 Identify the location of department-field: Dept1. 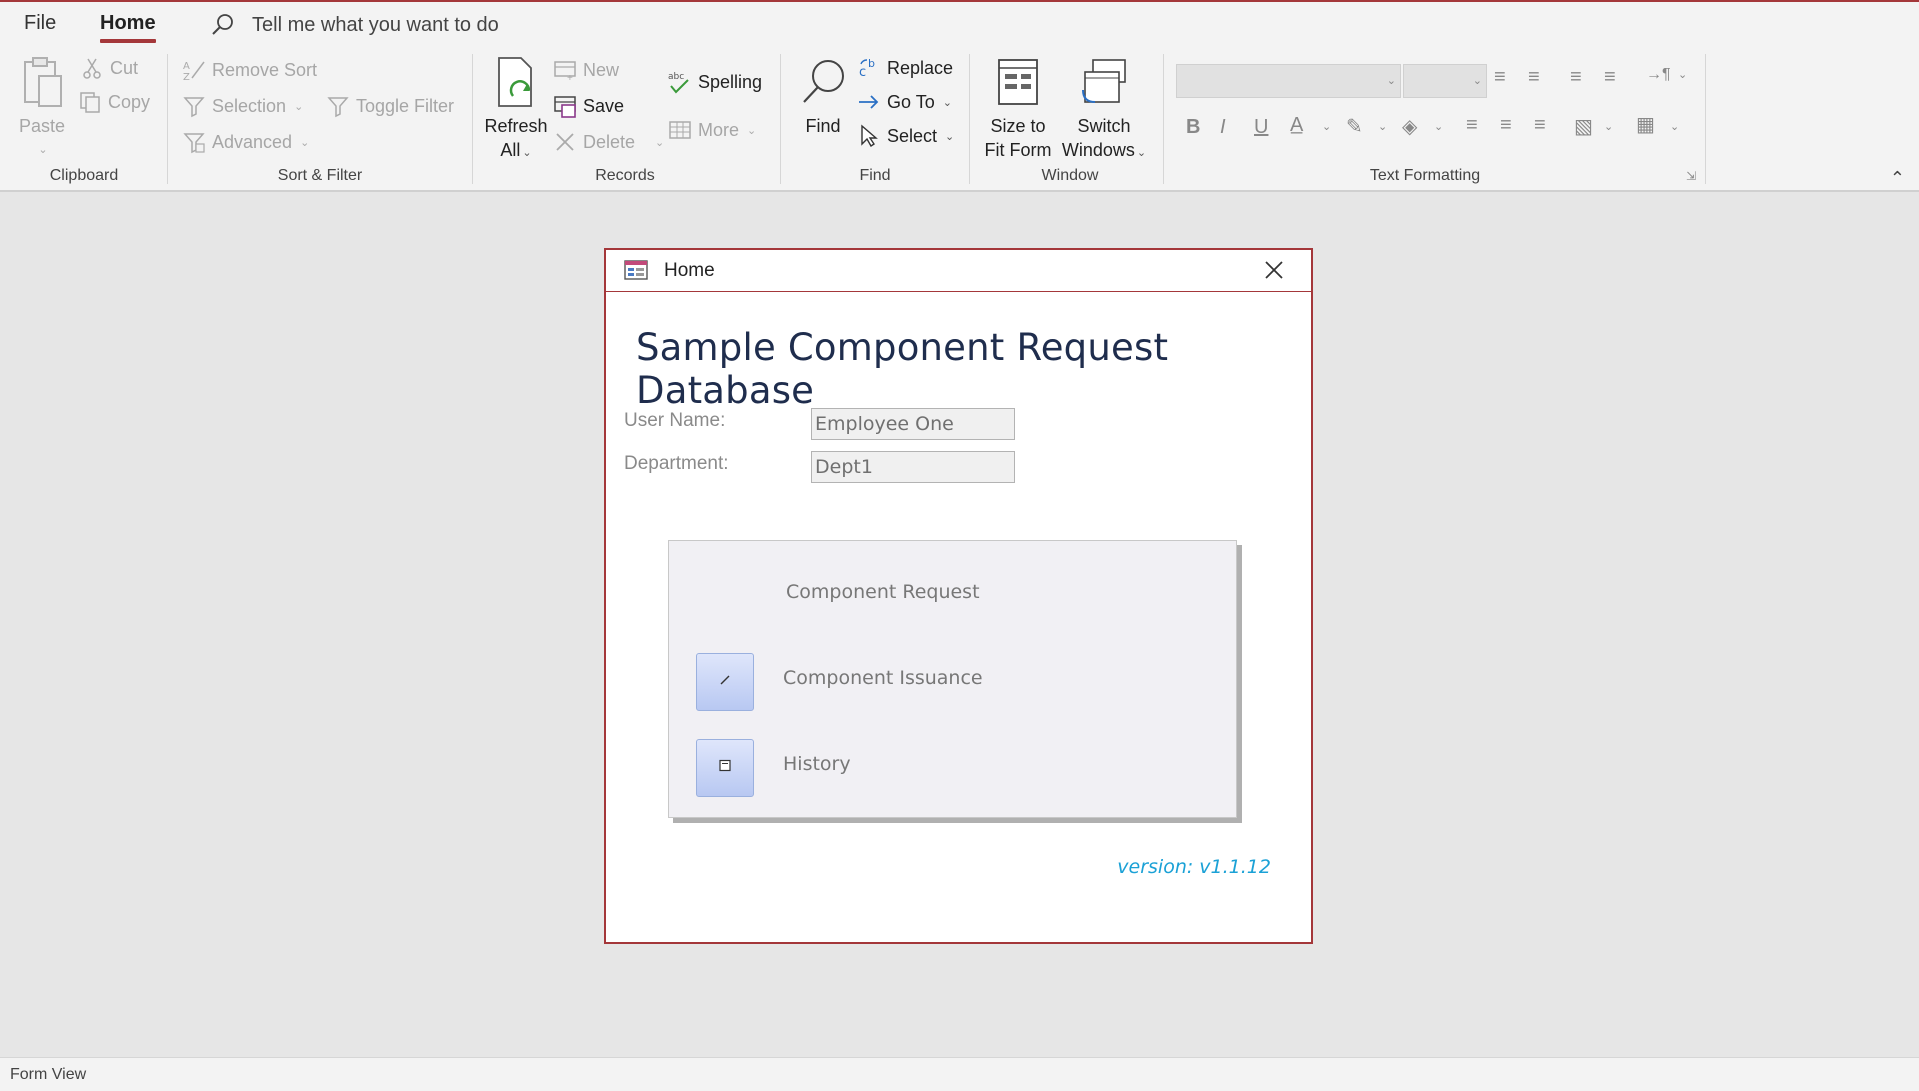
(913, 467).